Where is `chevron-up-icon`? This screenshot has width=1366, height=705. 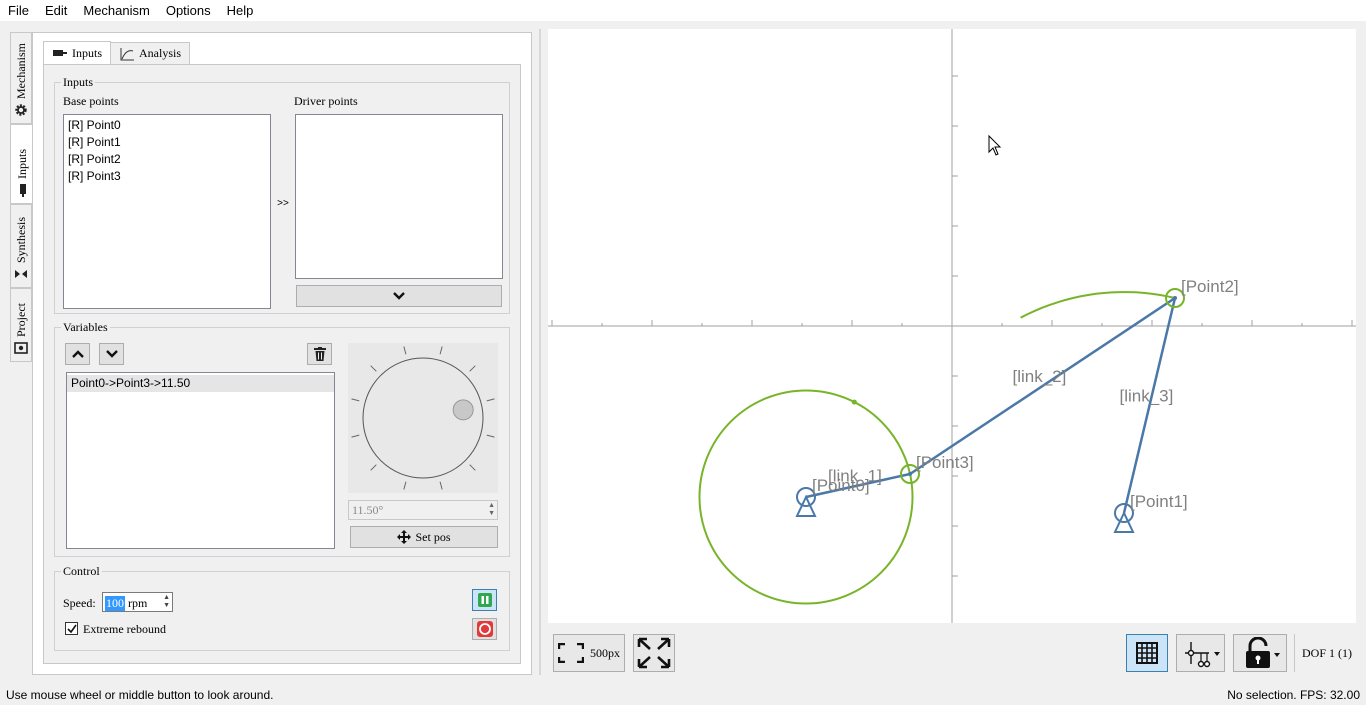
chevron-up-icon is located at coordinates (77, 354).